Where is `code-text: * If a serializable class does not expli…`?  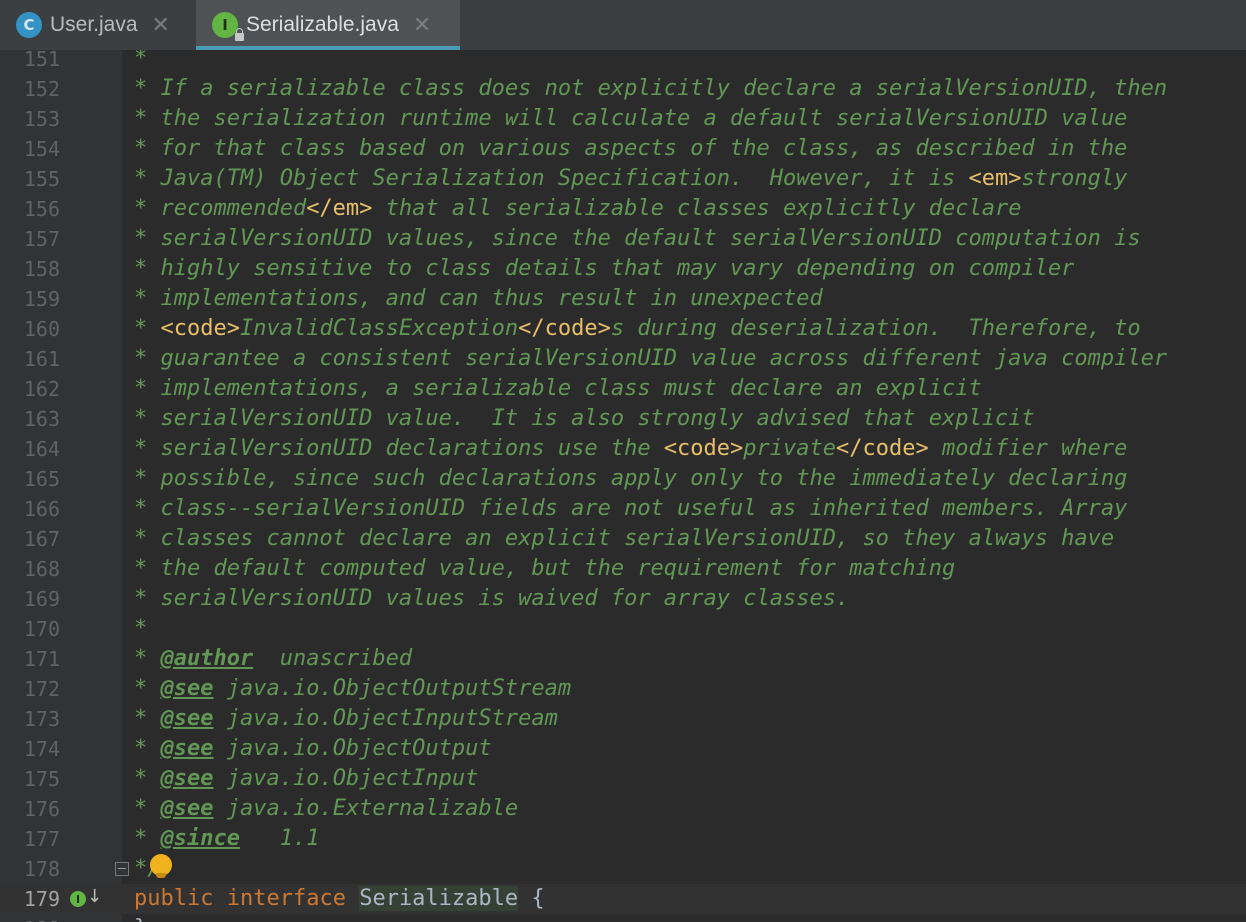
code-text: * If a serializable class does not expli… is located at coordinates (651, 88).